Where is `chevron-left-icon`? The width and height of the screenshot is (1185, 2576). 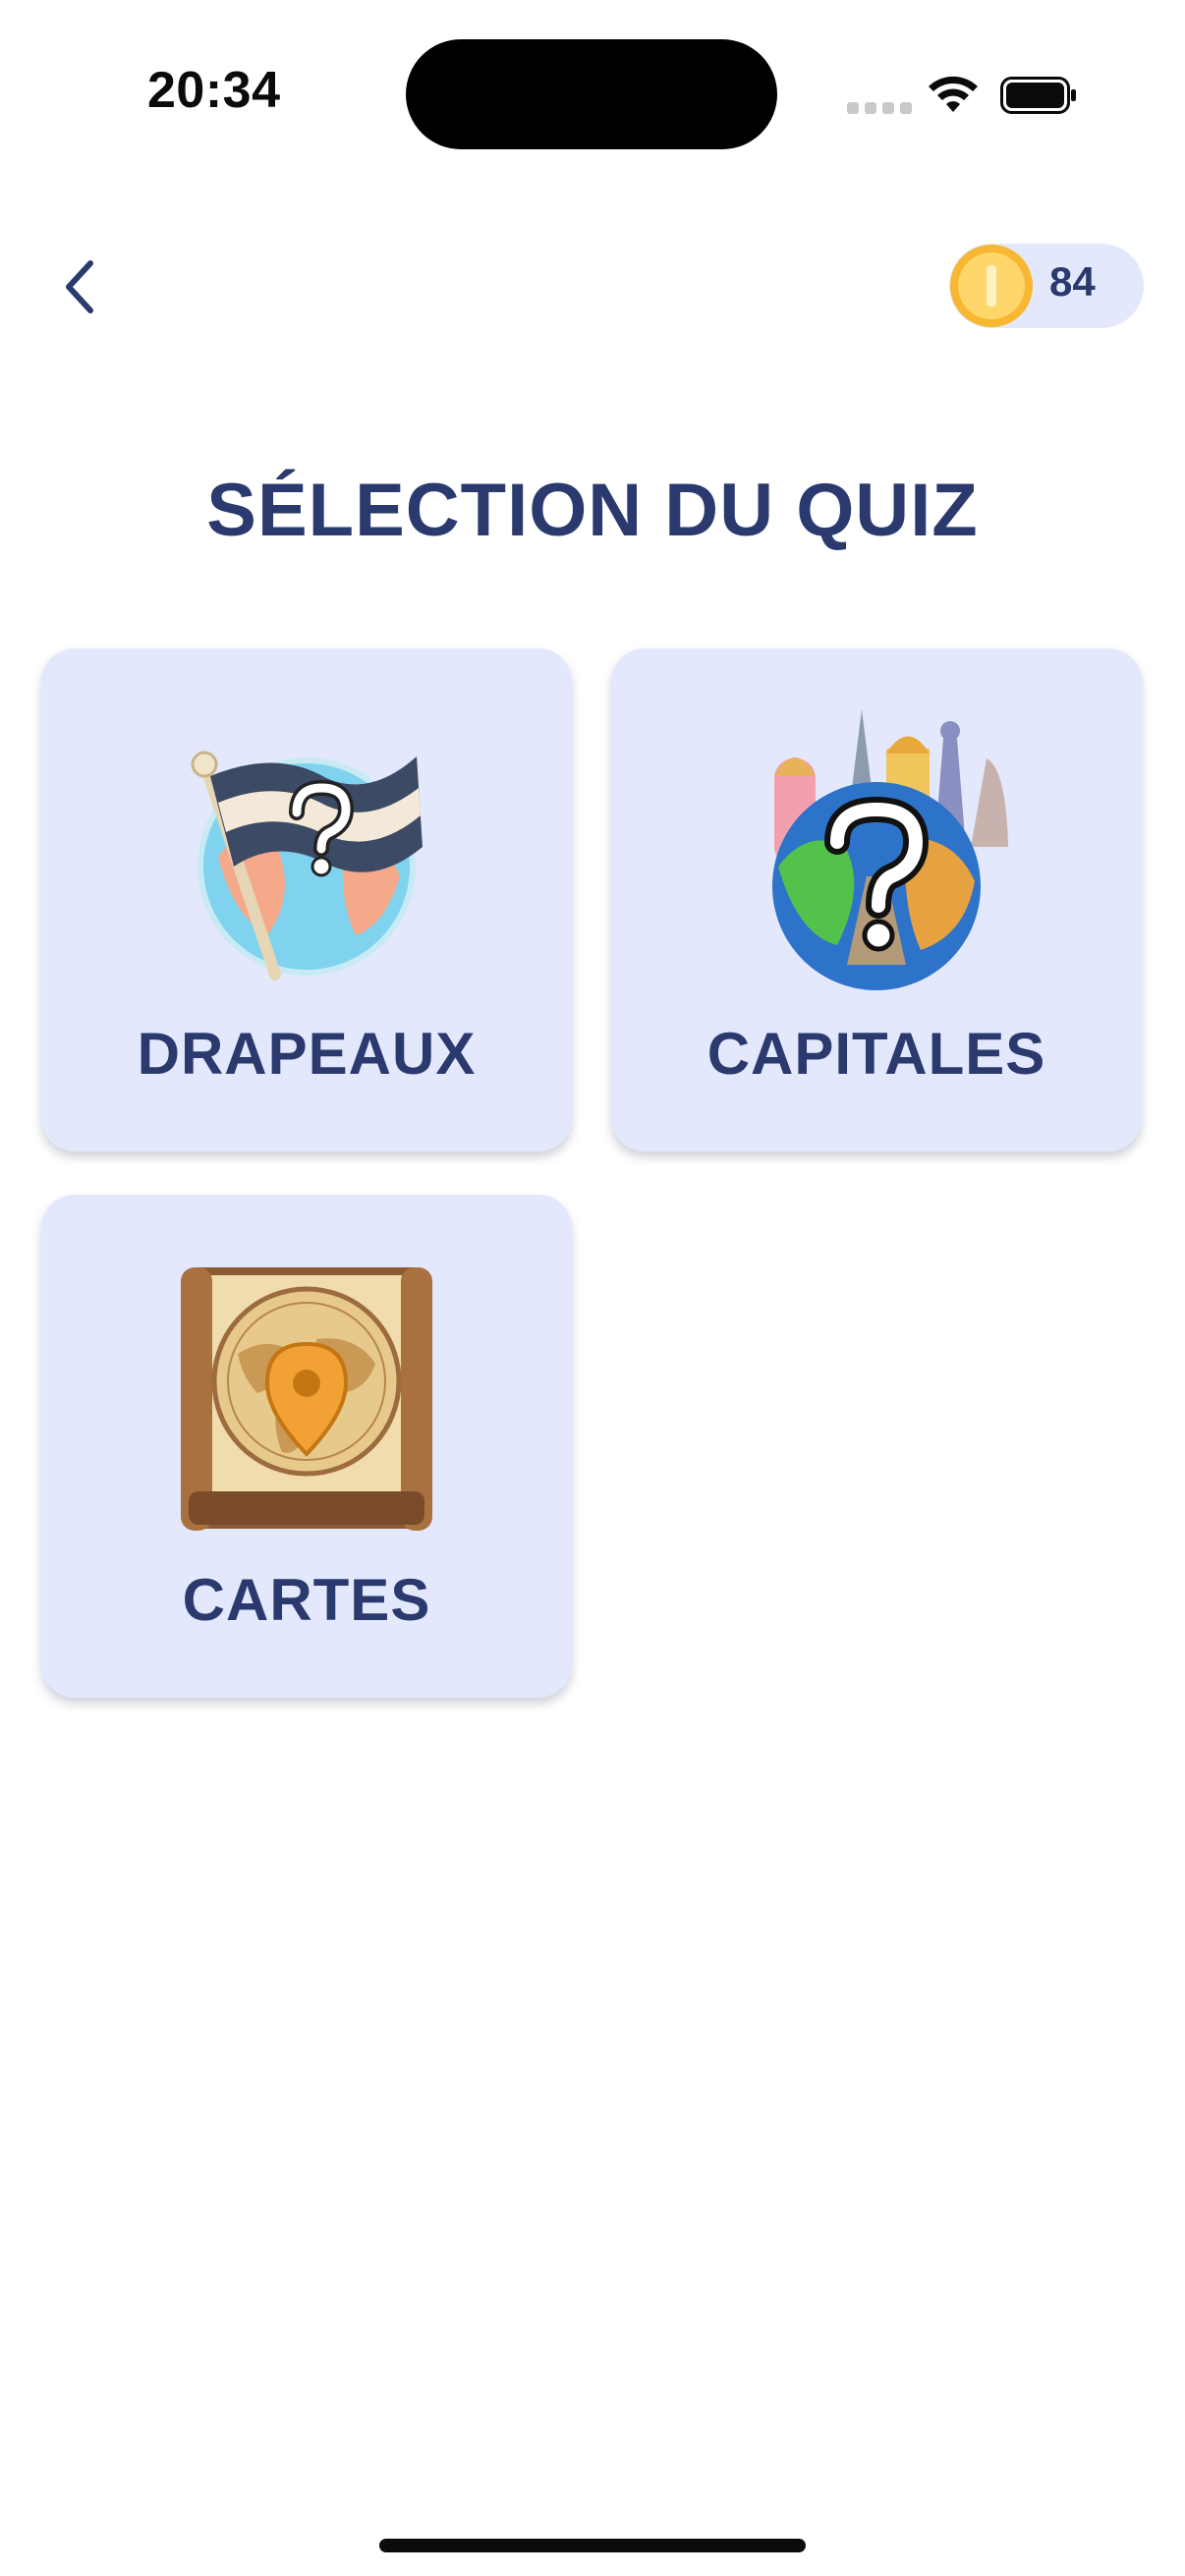
chevron-left-icon is located at coordinates (80, 286).